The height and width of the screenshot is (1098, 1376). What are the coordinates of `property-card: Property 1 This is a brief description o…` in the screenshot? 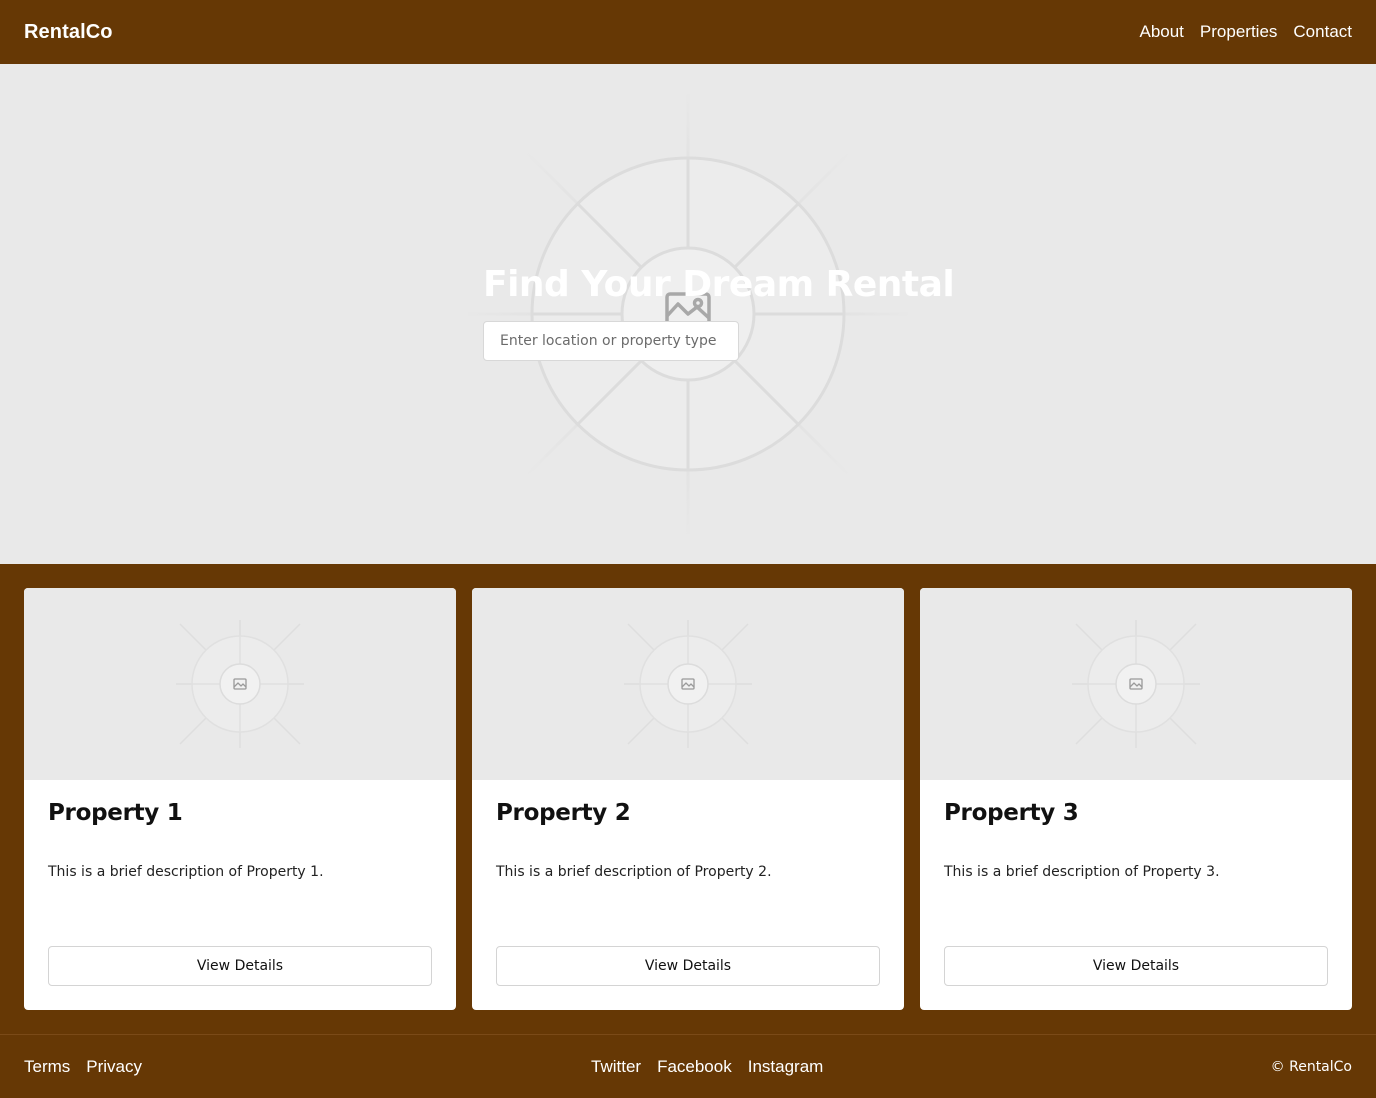 It's located at (240, 799).